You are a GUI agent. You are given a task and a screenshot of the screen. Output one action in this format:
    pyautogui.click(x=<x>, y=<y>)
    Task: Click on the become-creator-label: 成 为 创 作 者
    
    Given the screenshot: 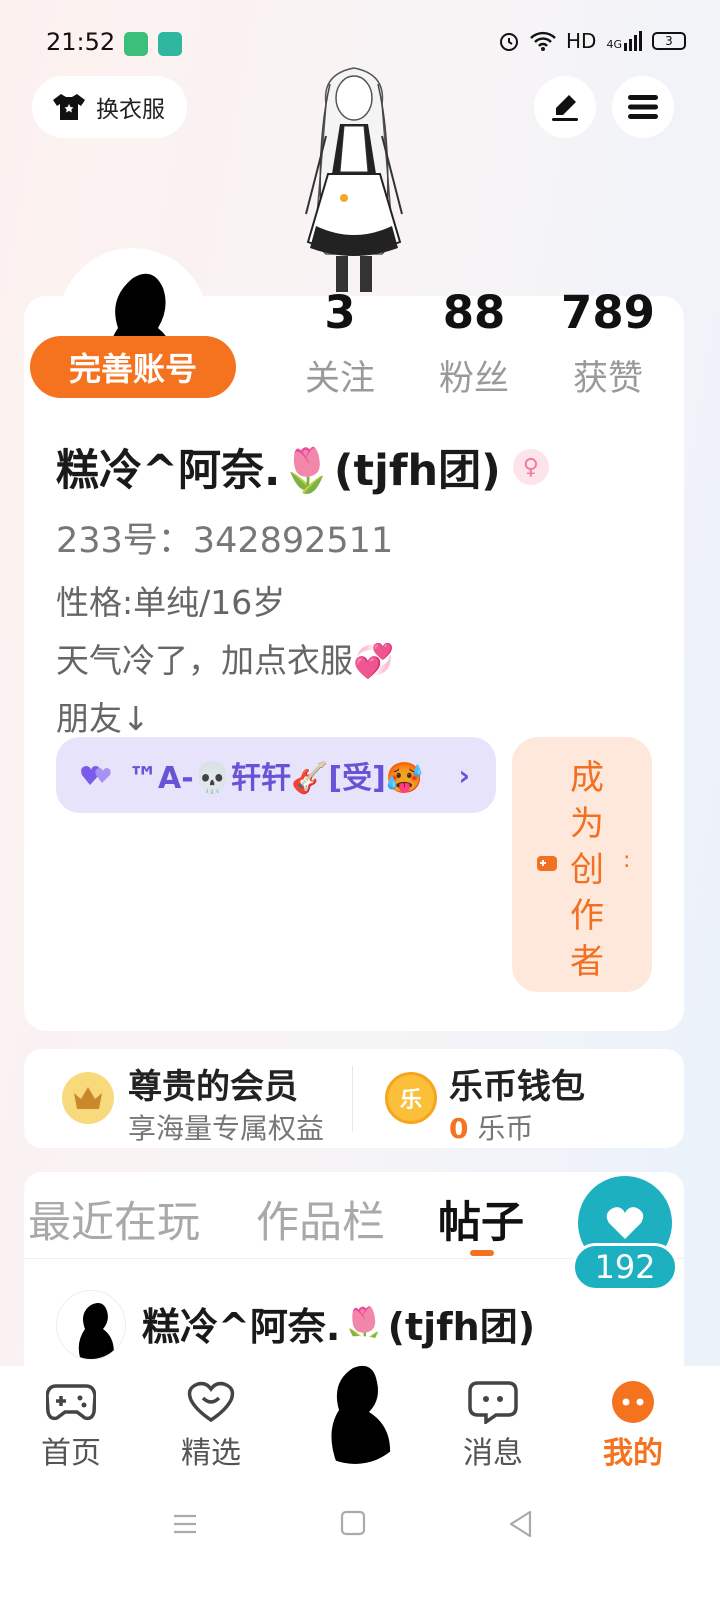 What is the action you would take?
    pyautogui.click(x=587, y=870)
    